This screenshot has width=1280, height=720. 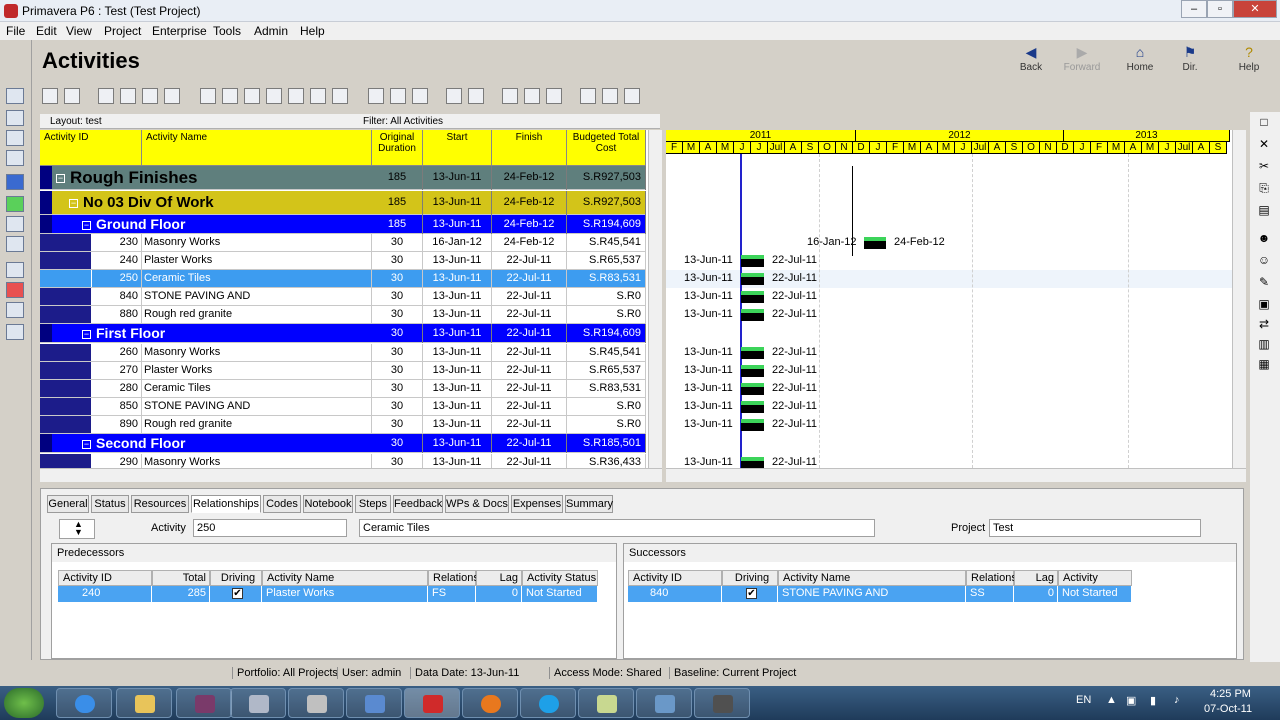 What do you see at coordinates (140, 224) in the screenshot?
I see `wbs-title: Ground Floor` at bounding box center [140, 224].